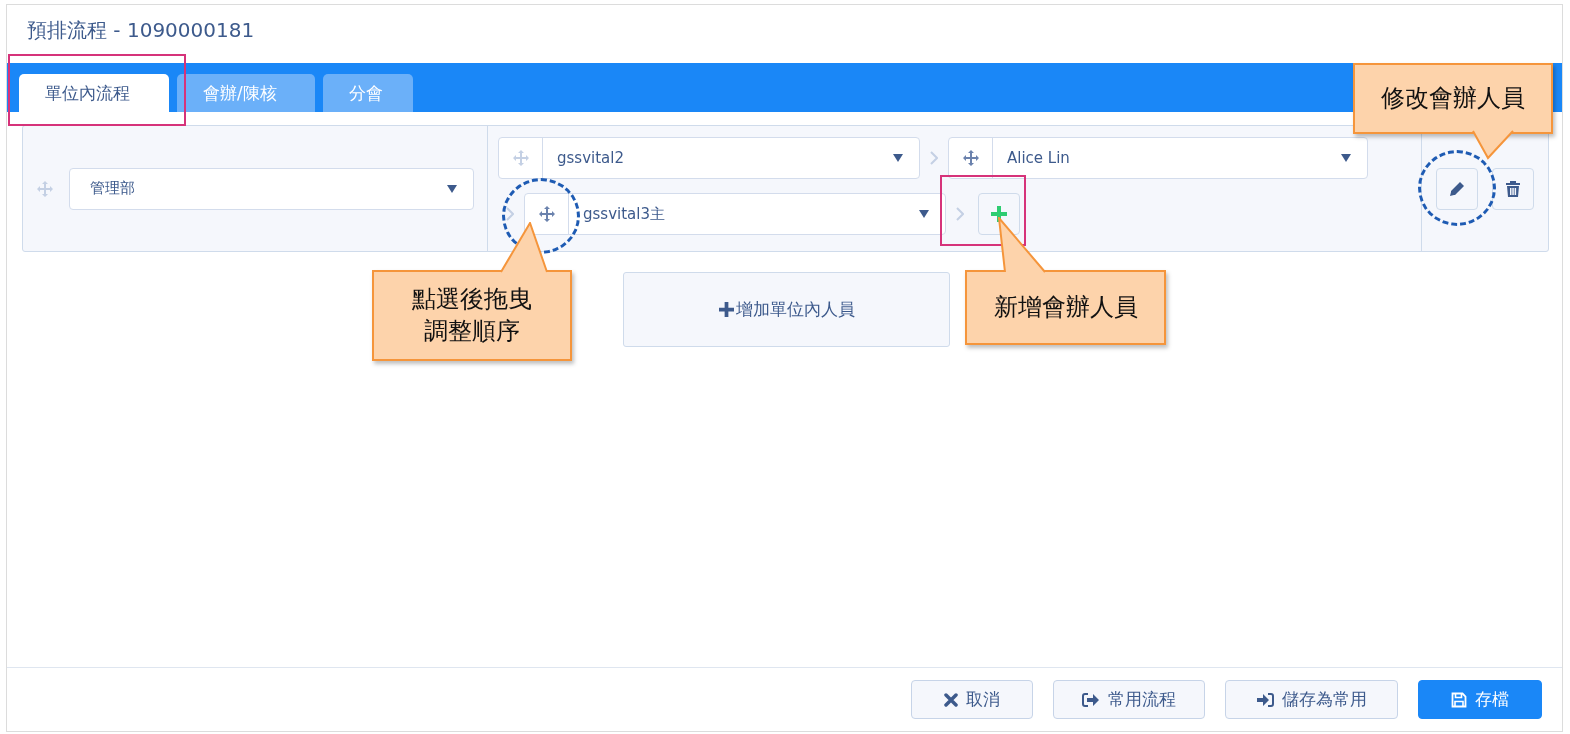  I want to click on drag-handle-icon, so click(45, 188).